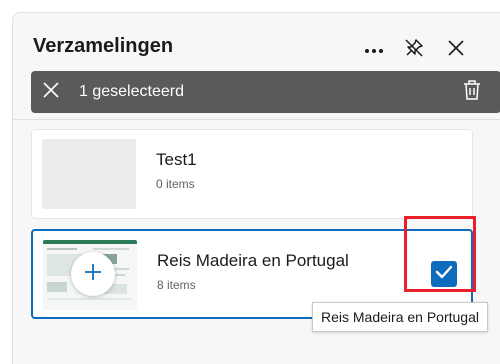  I want to click on collection-count: 8 items, so click(176, 285).